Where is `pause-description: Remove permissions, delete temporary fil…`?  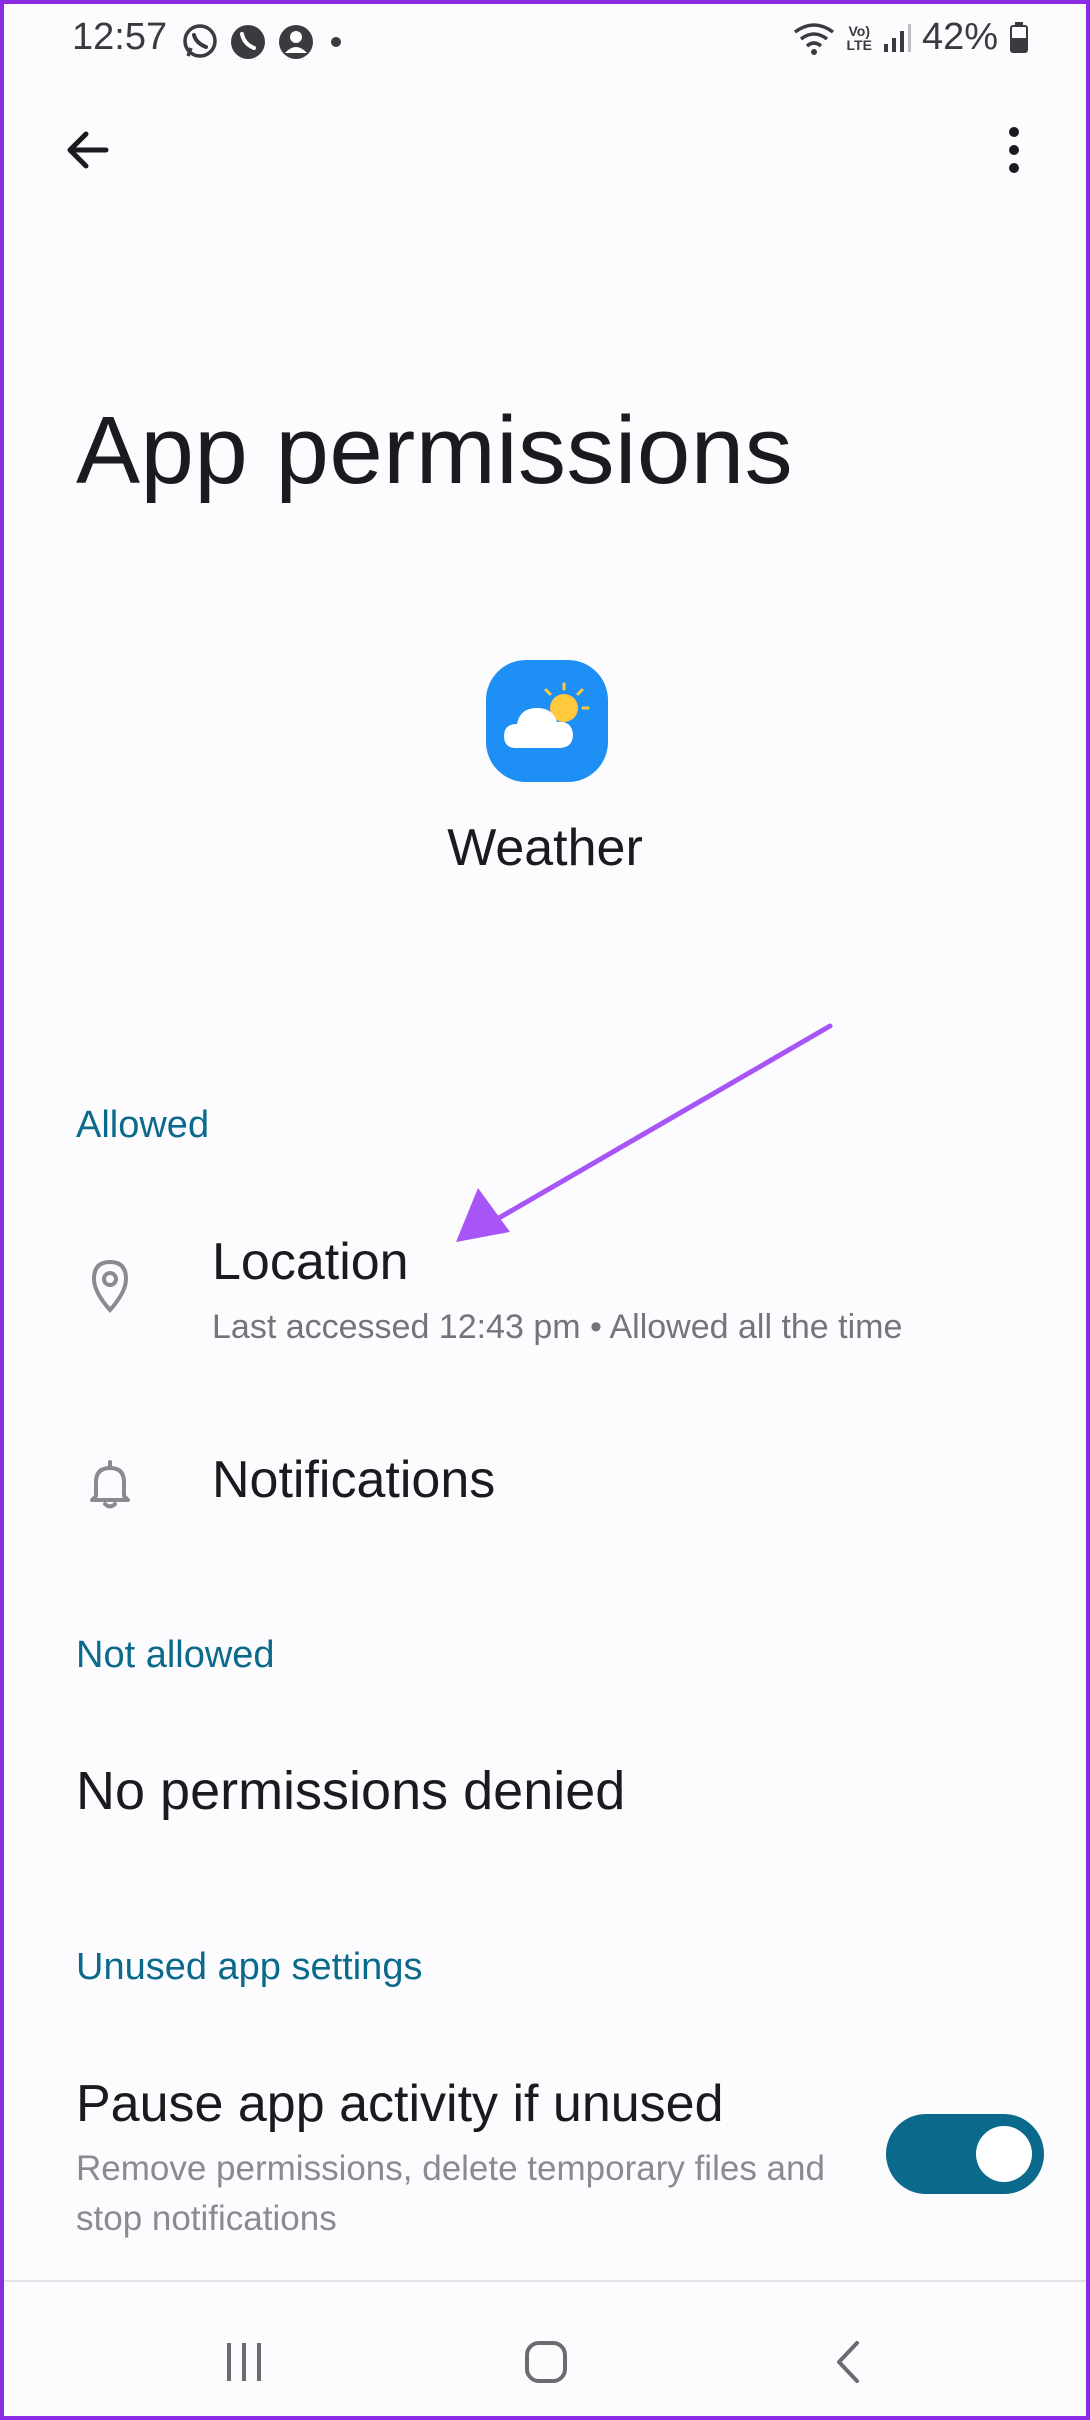 pause-description: Remove permissions, delete temporary fil… is located at coordinates (450, 2193).